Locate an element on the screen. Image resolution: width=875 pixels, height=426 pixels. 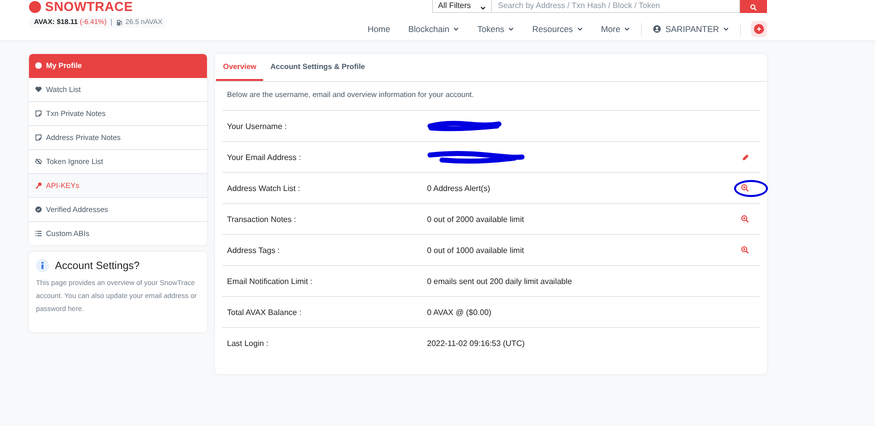
network-logo-icon is located at coordinates (759, 29).